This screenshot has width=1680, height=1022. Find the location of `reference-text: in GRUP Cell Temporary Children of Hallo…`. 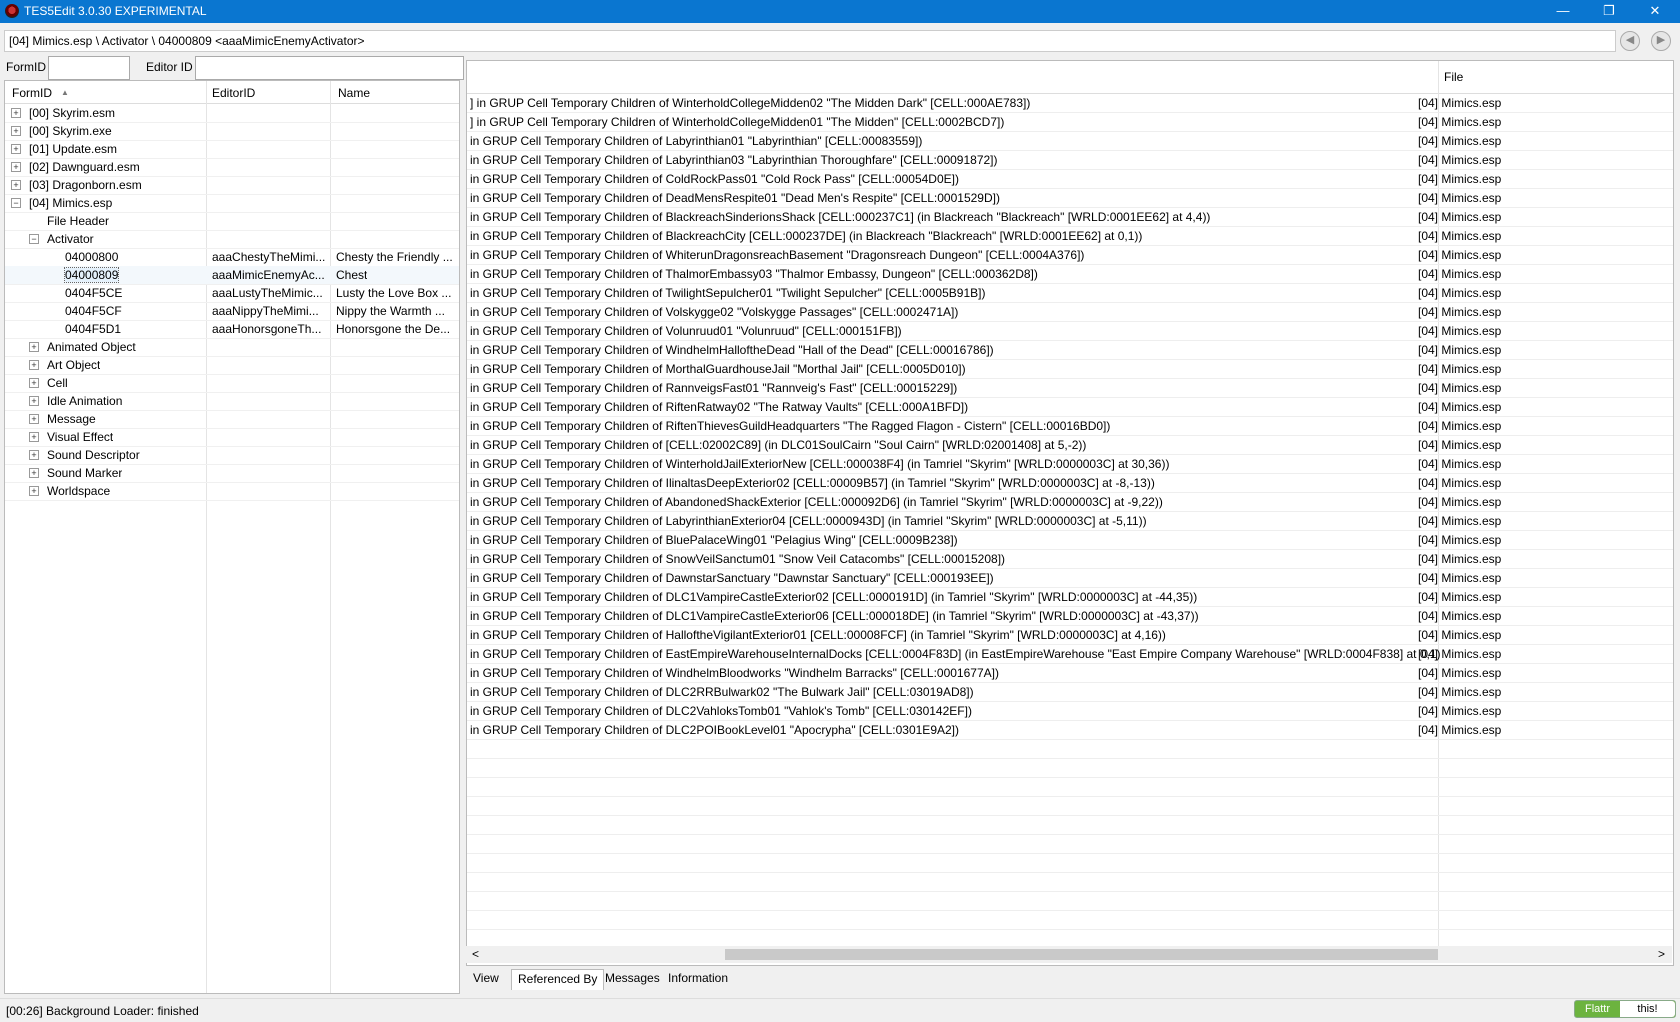

reference-text: in GRUP Cell Temporary Children of Hallo… is located at coordinates (818, 635).